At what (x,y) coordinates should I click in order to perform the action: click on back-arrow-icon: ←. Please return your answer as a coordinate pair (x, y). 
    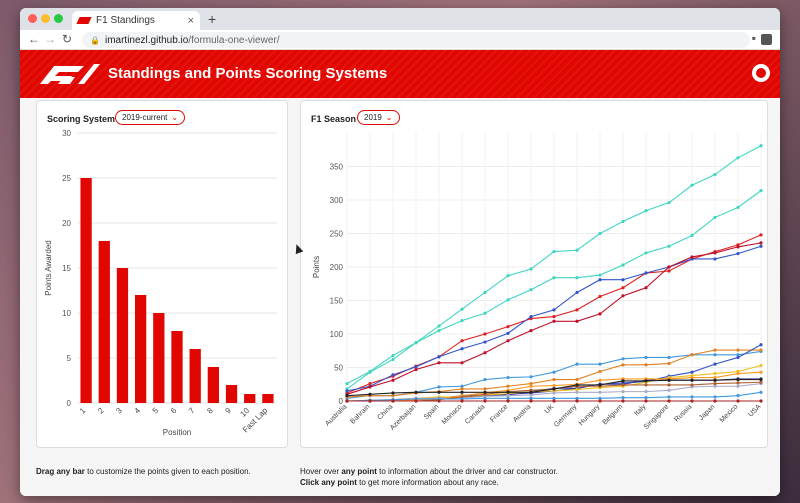
    Looking at the image, I should click on (34, 39).